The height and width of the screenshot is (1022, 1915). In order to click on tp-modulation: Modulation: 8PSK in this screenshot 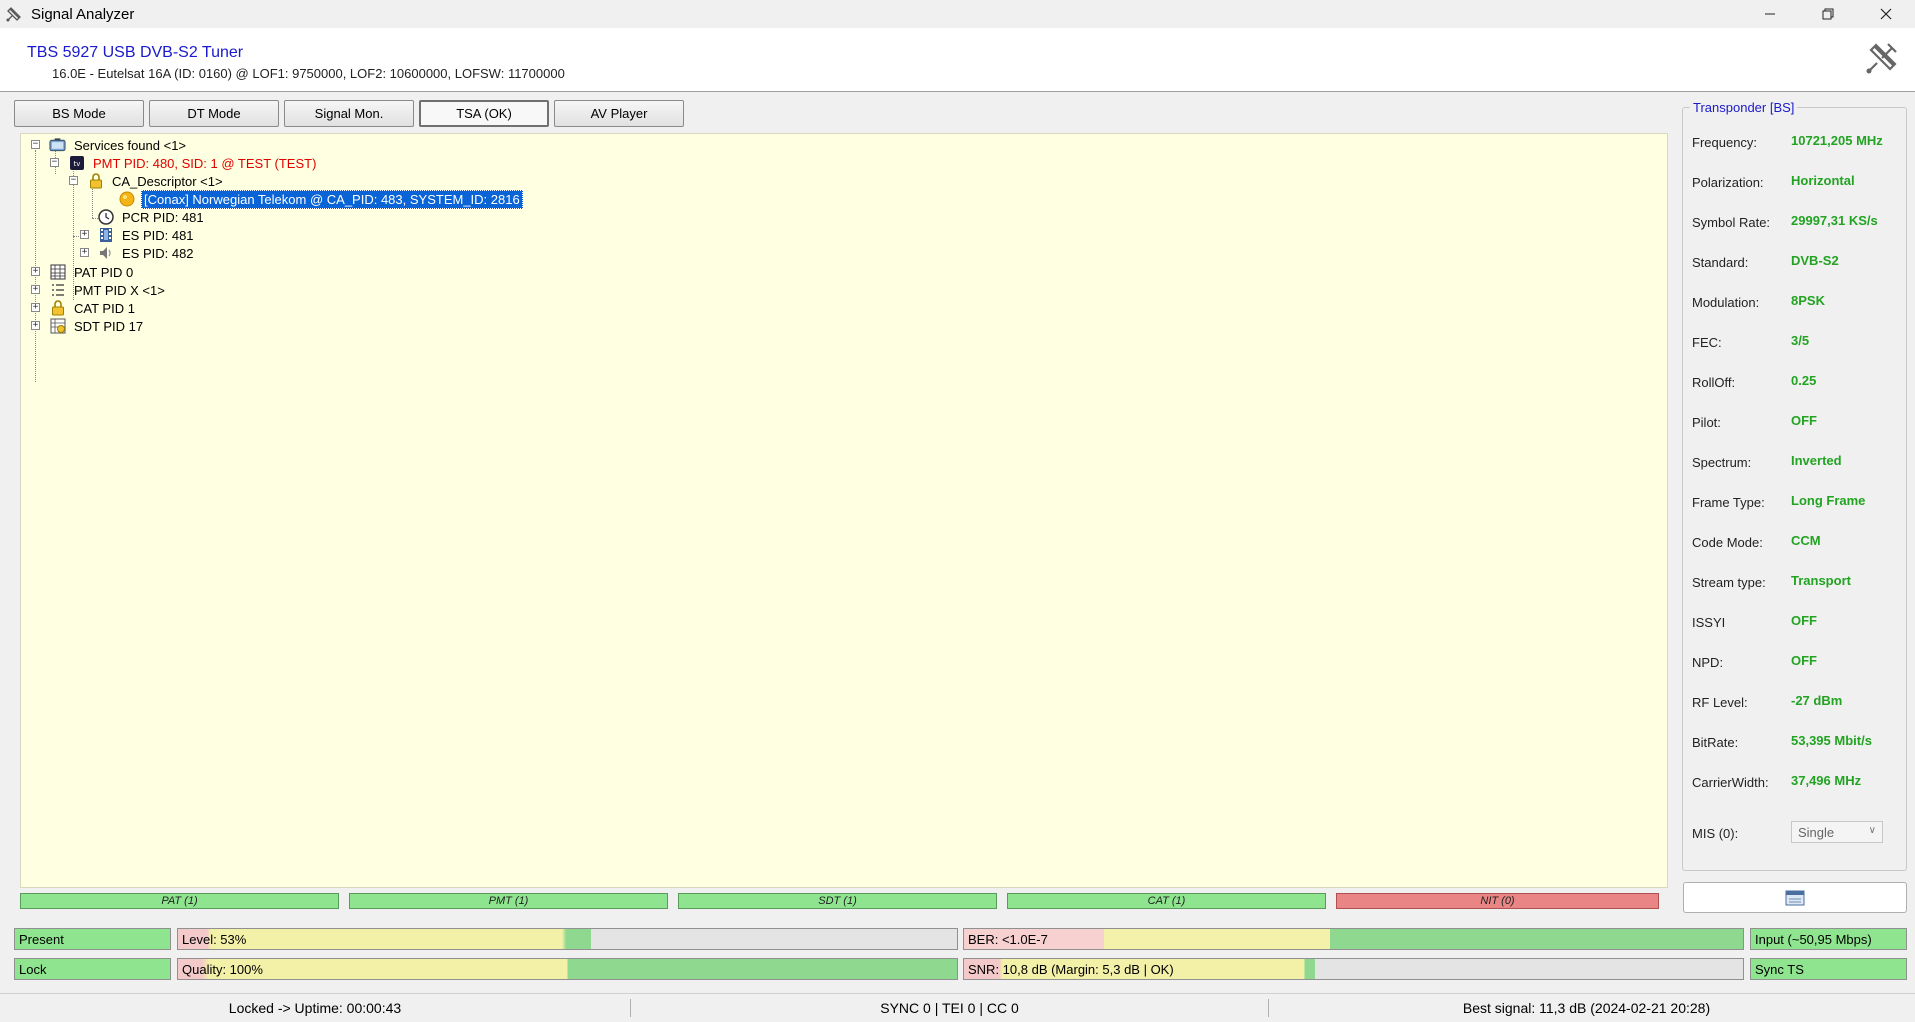, I will do `click(1758, 301)`.